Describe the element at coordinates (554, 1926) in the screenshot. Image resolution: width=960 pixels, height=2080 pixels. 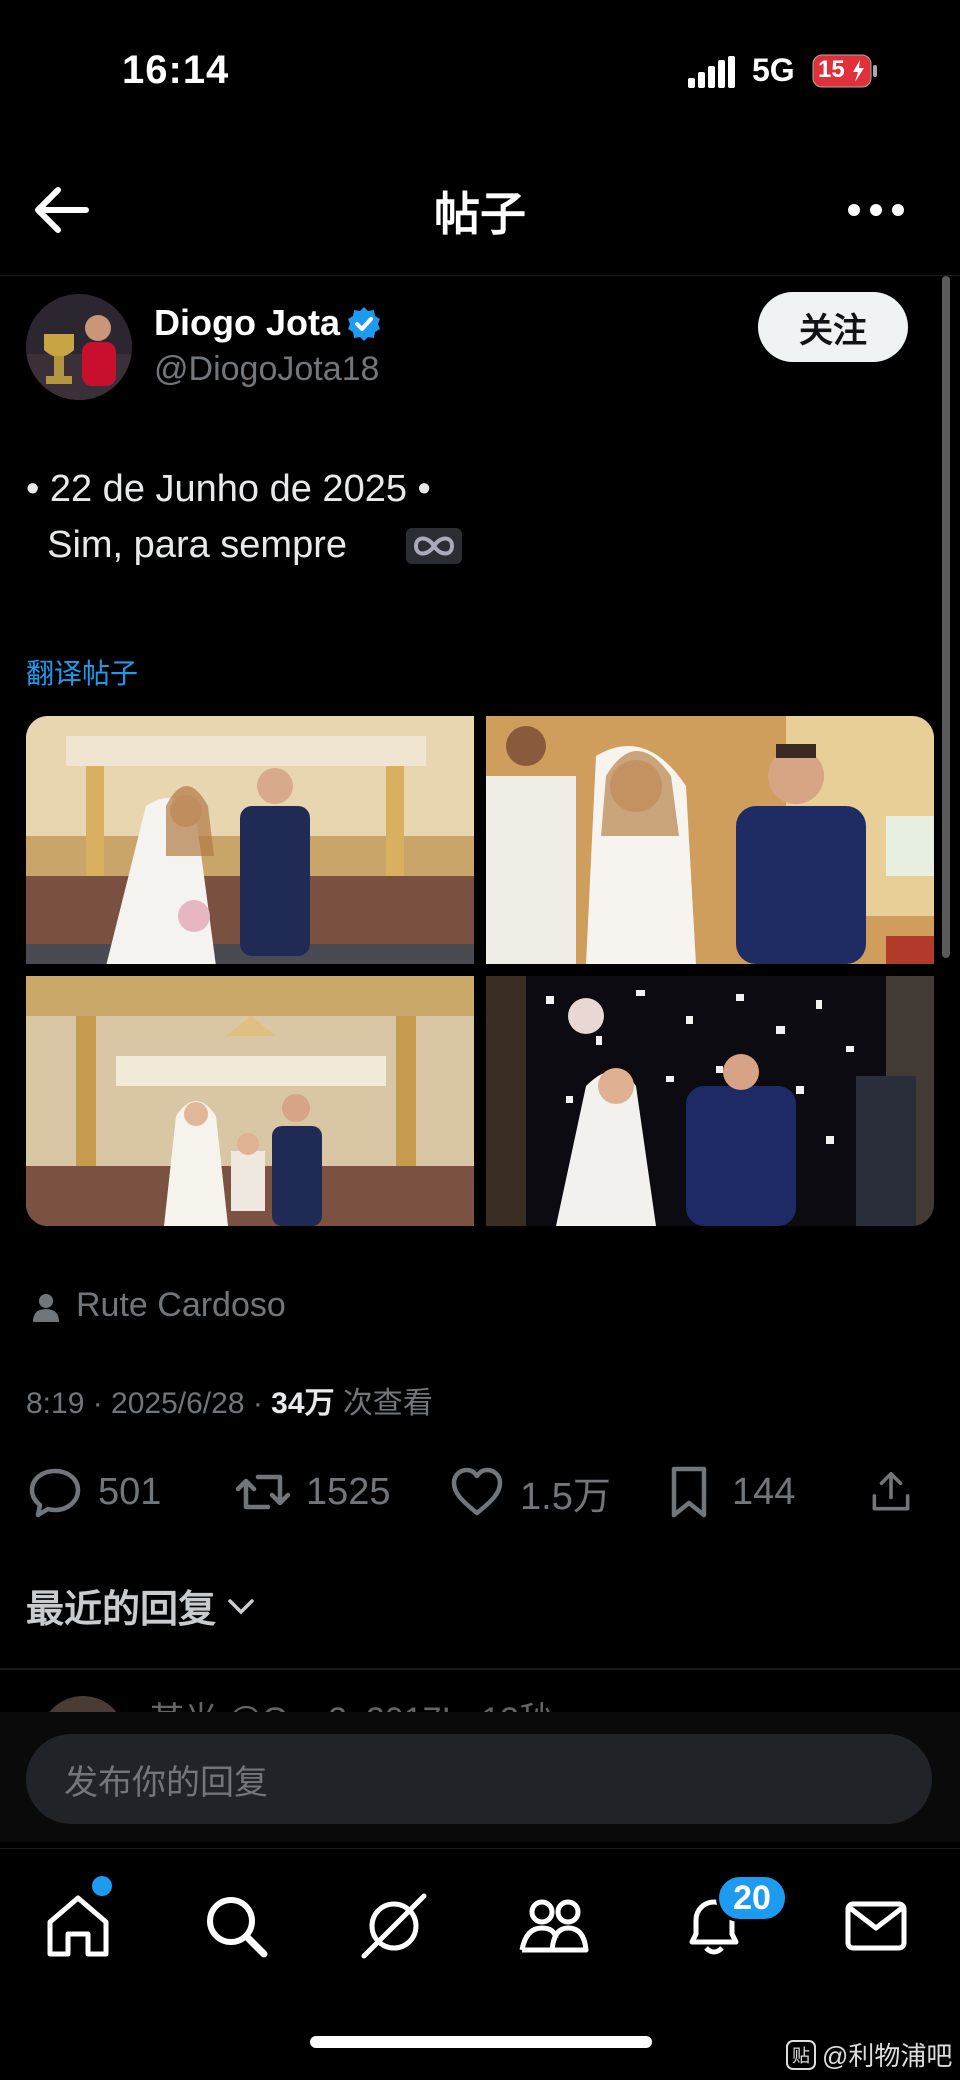
I see `communities-icon` at that location.